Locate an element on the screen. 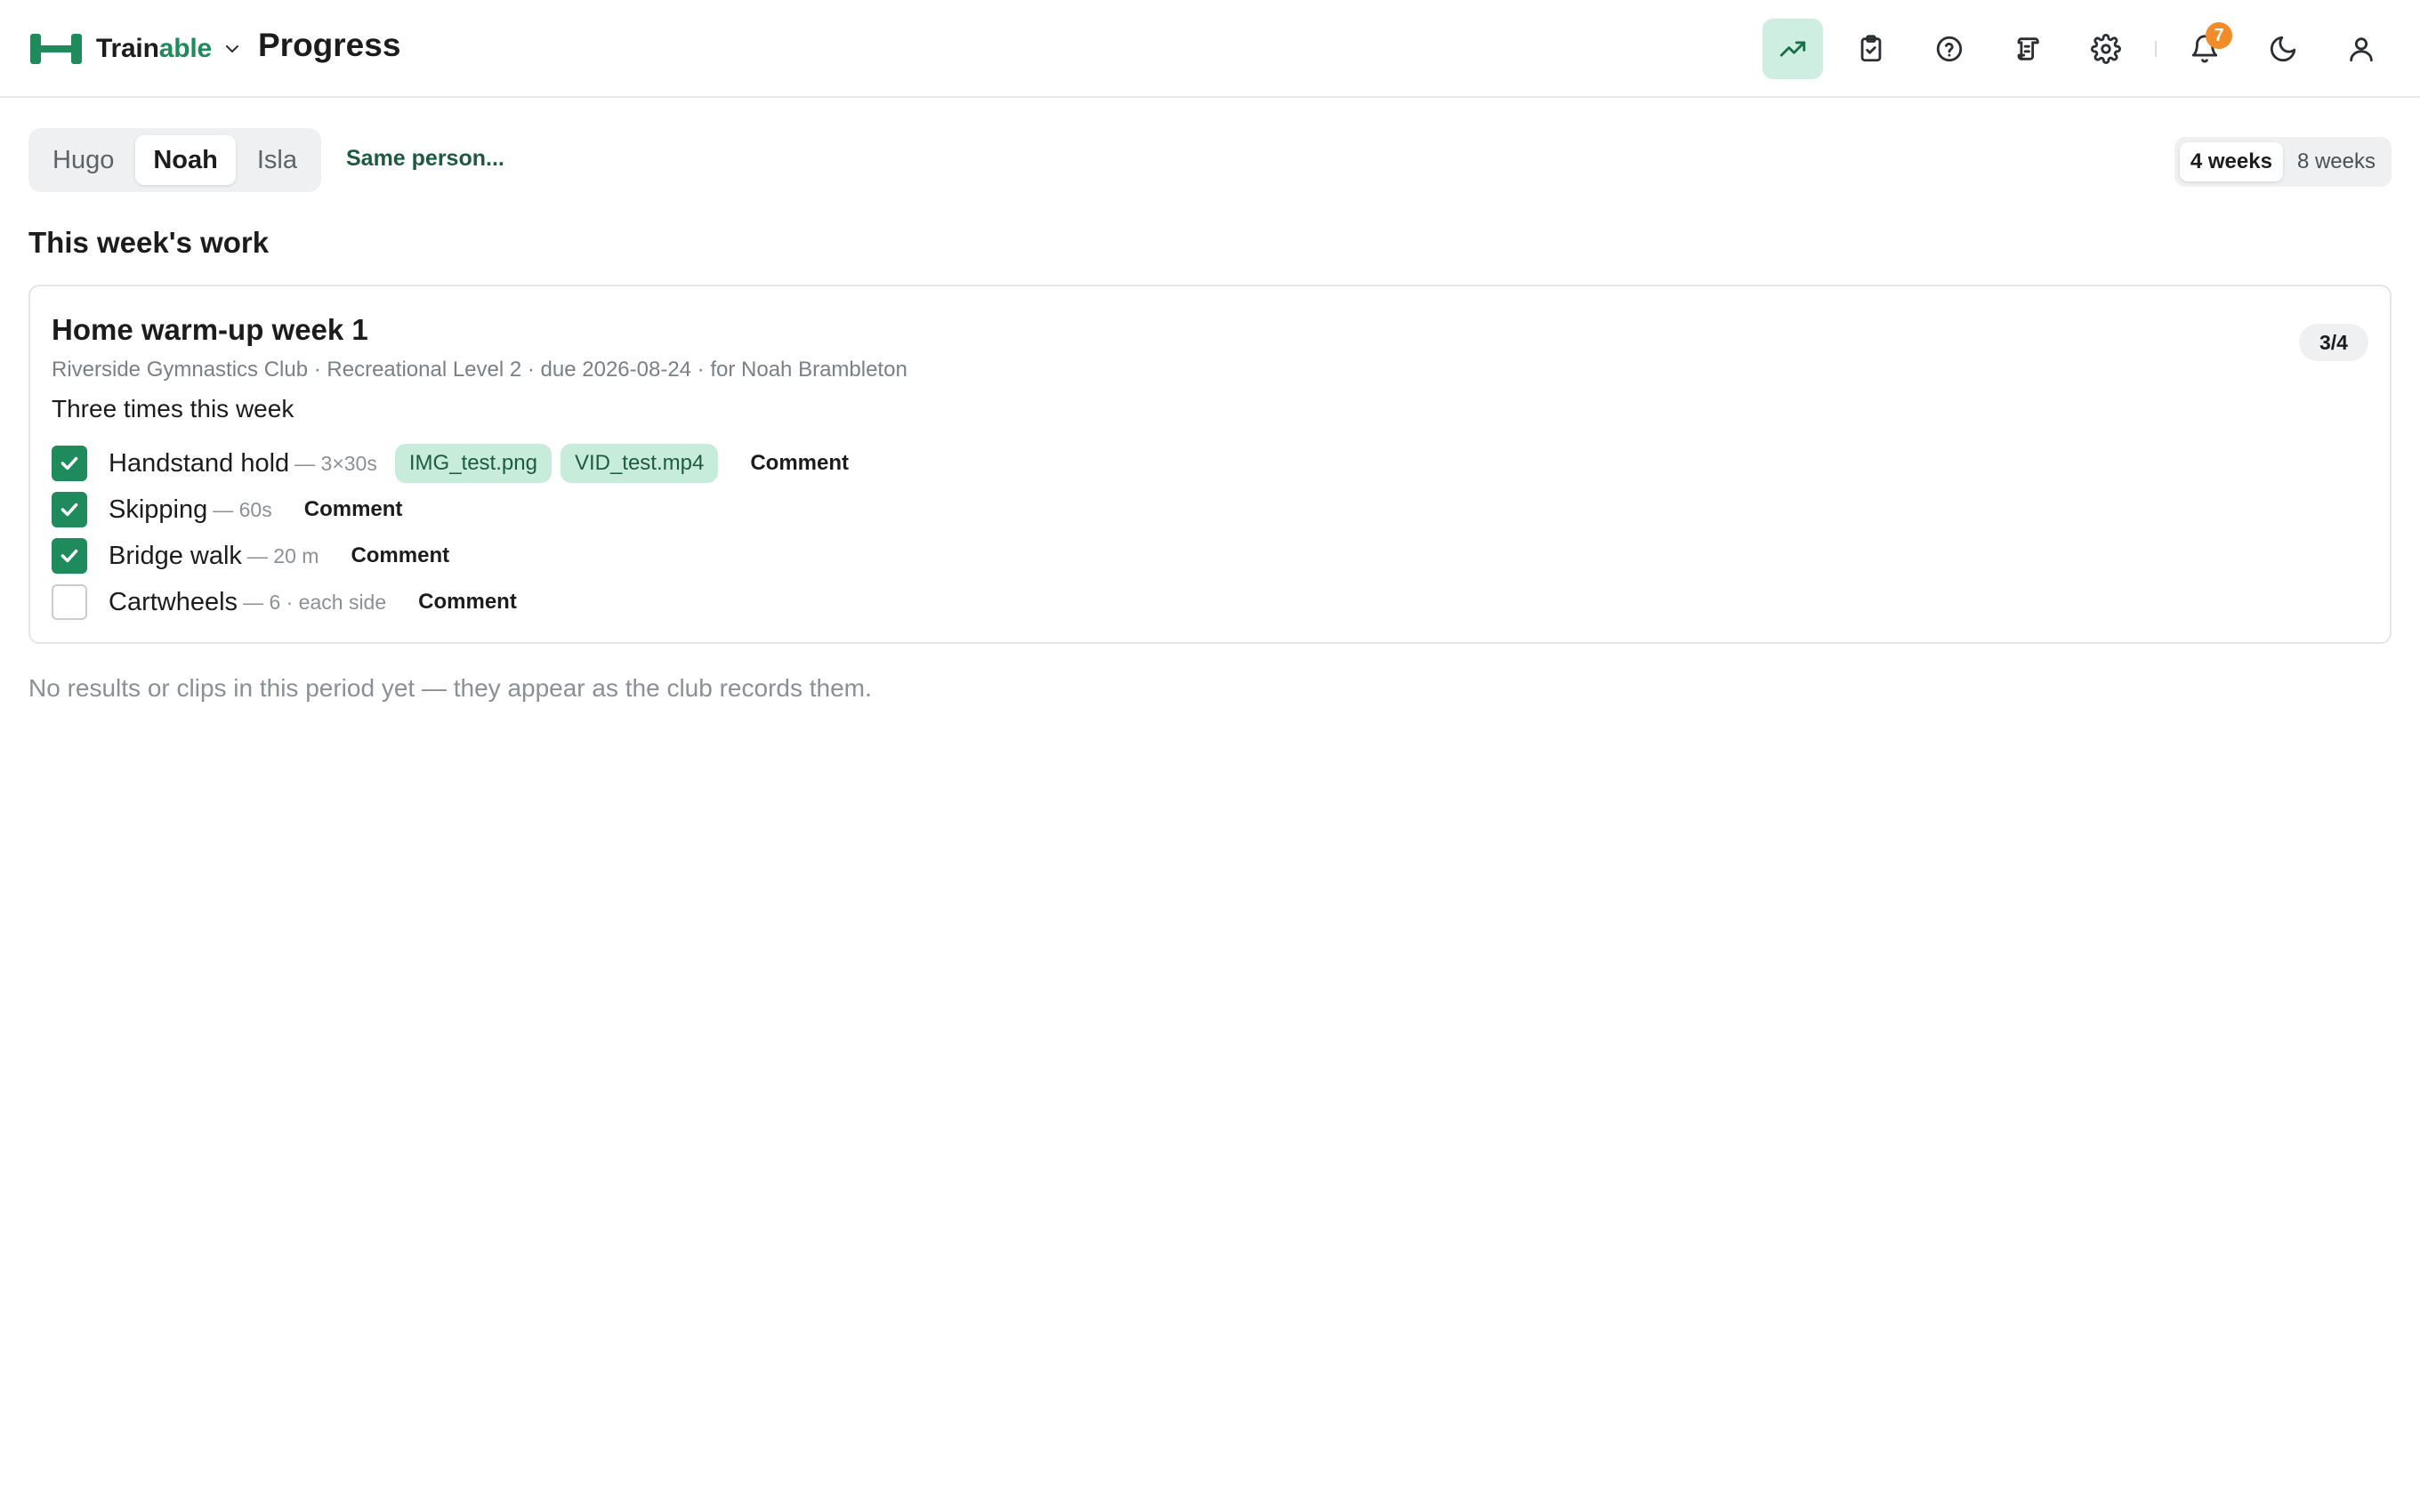  attachment-chip: VID_test.mp4 is located at coordinates (639, 463).